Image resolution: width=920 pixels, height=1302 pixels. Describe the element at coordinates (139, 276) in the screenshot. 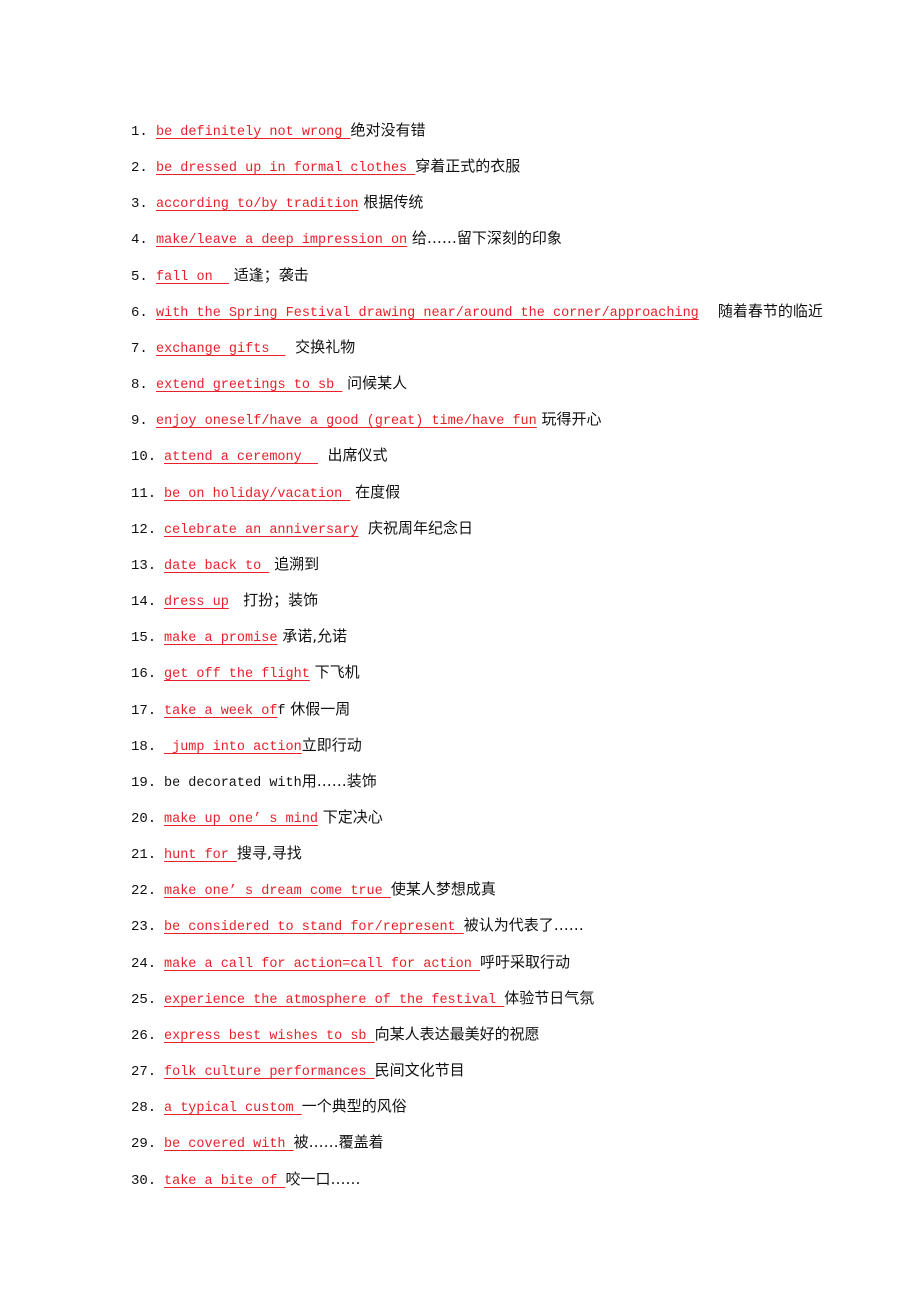

I see `item-number: 5.` at that location.